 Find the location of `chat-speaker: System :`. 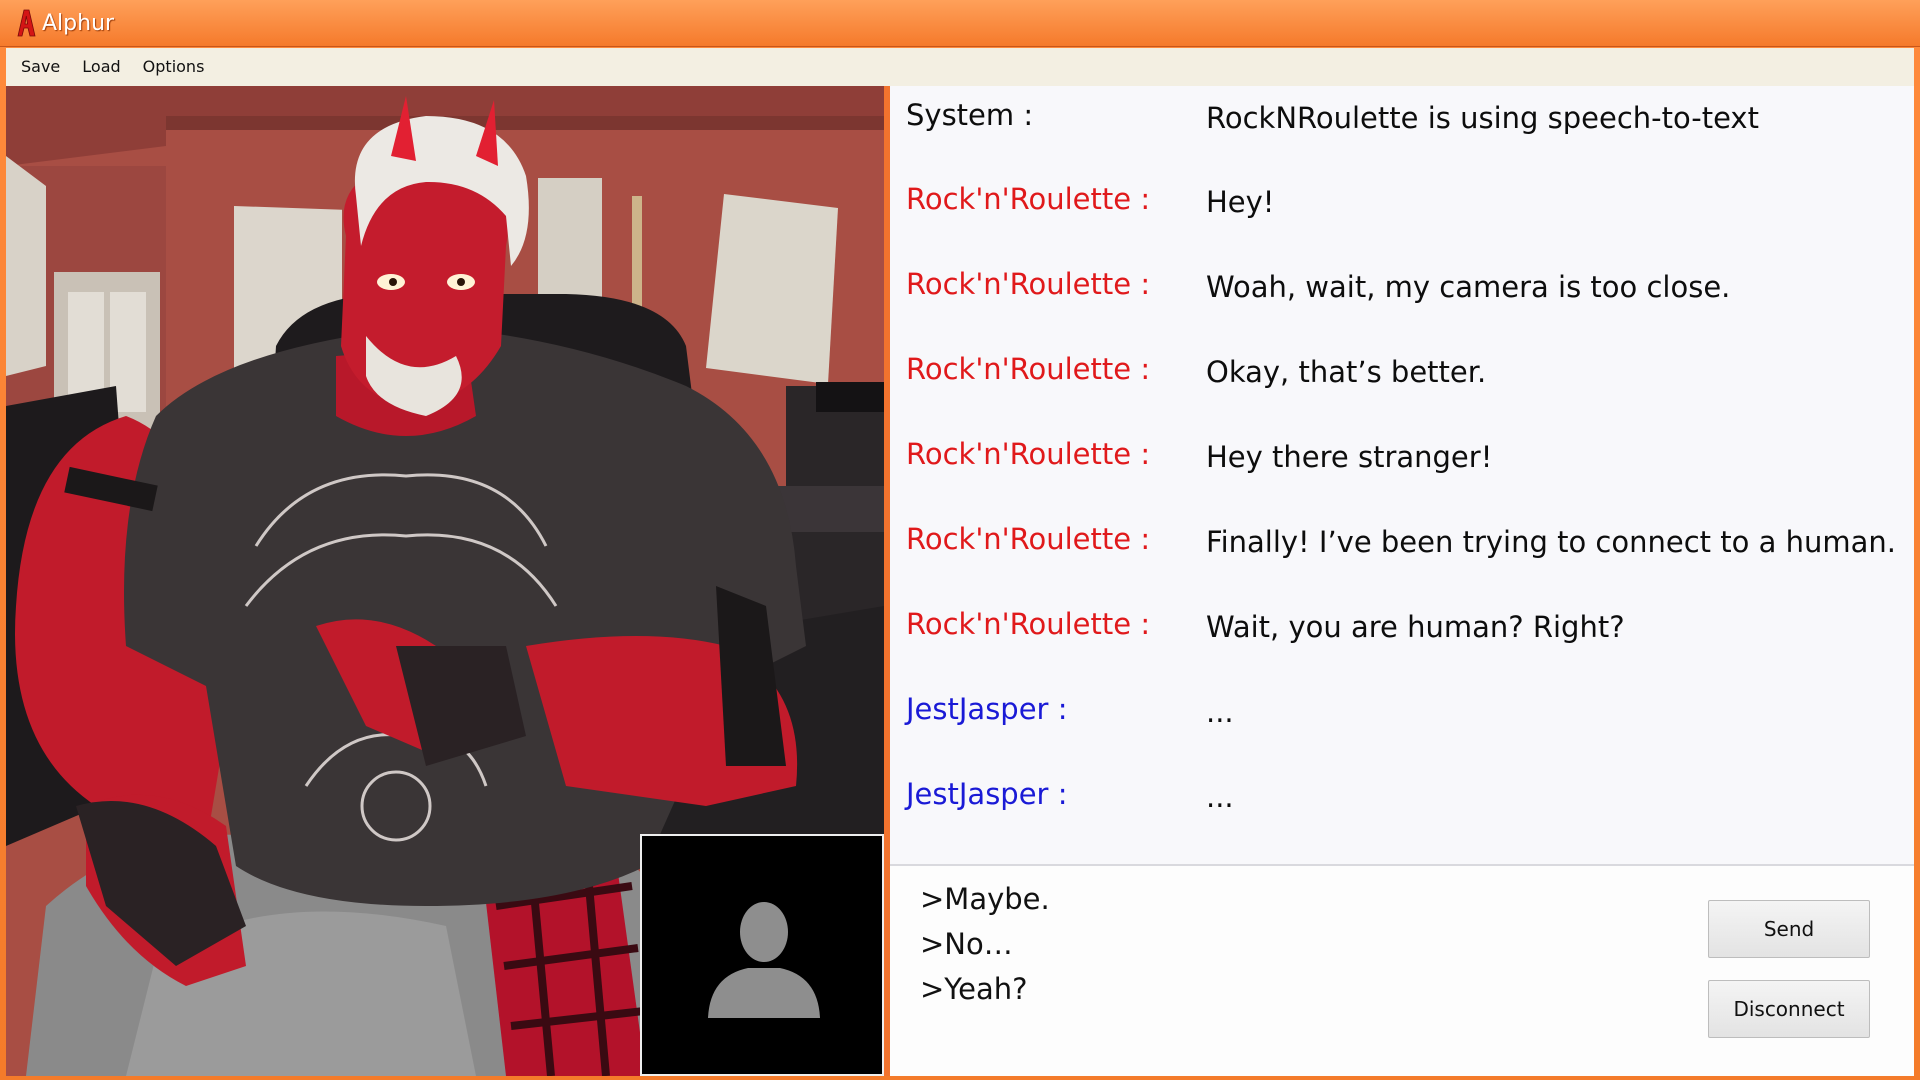

chat-speaker: System : is located at coordinates (970, 115).